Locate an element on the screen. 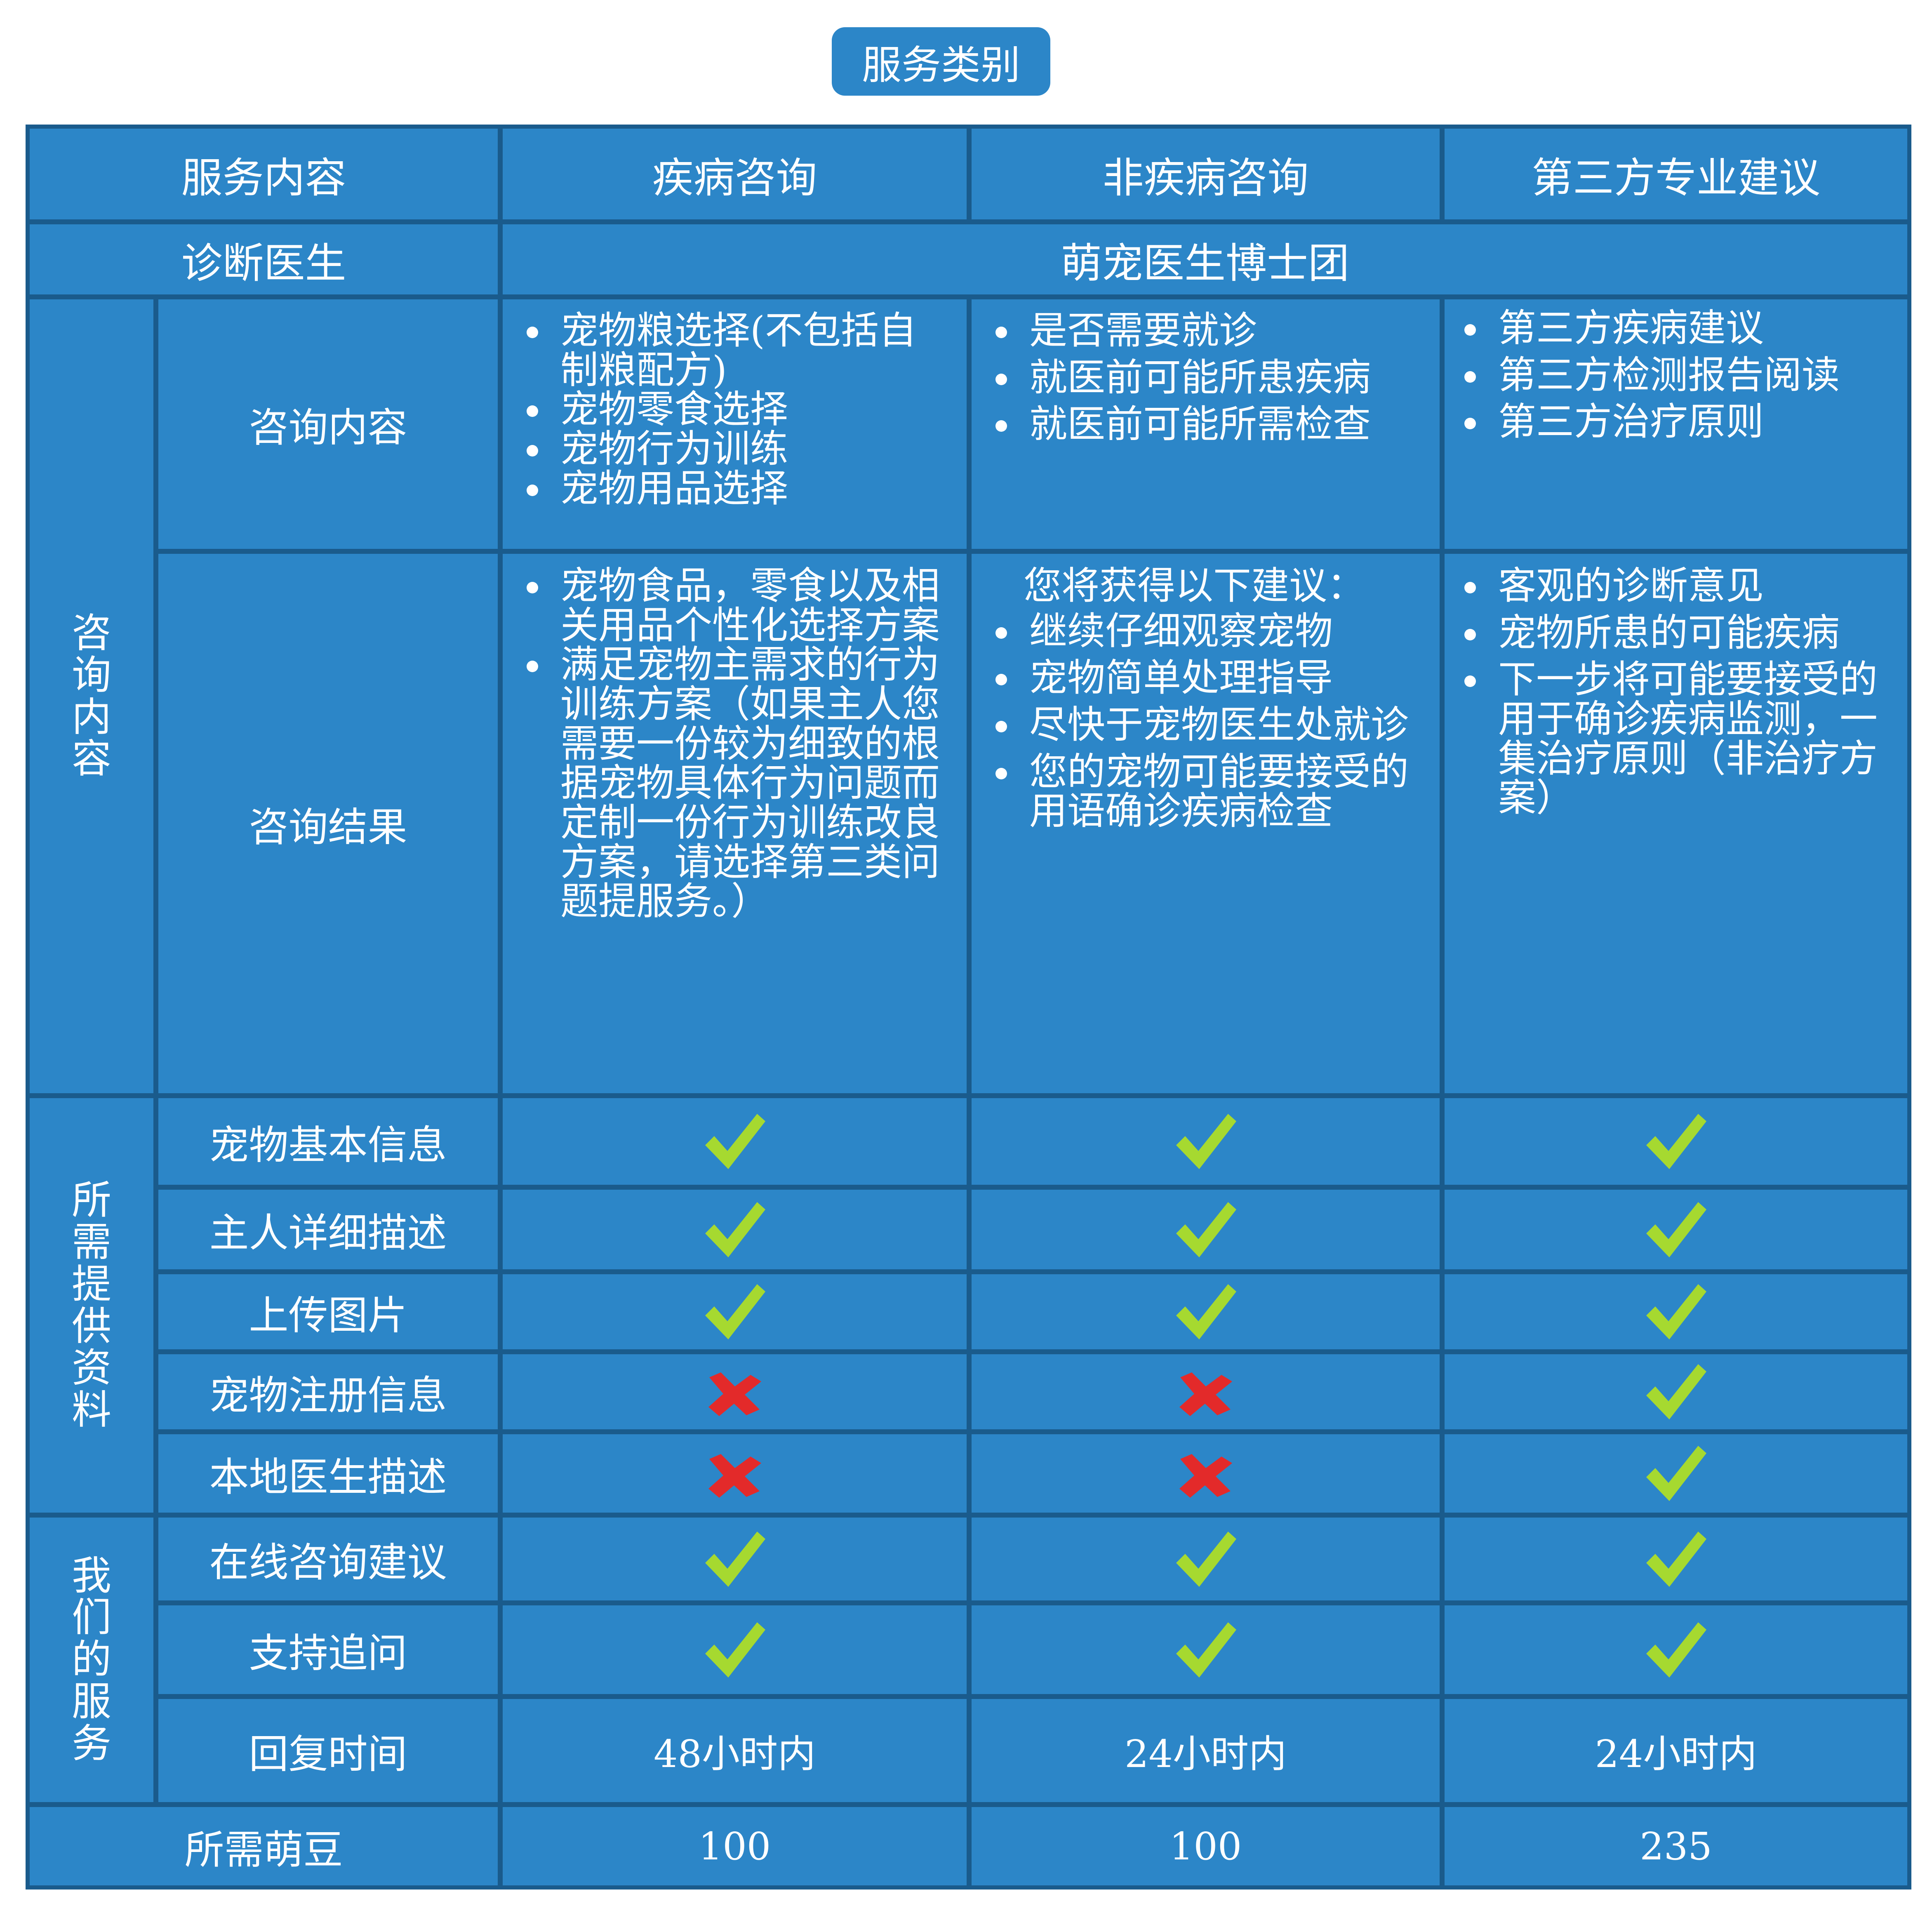  material-row-label: 宠物注册信息 is located at coordinates (328, 1391).